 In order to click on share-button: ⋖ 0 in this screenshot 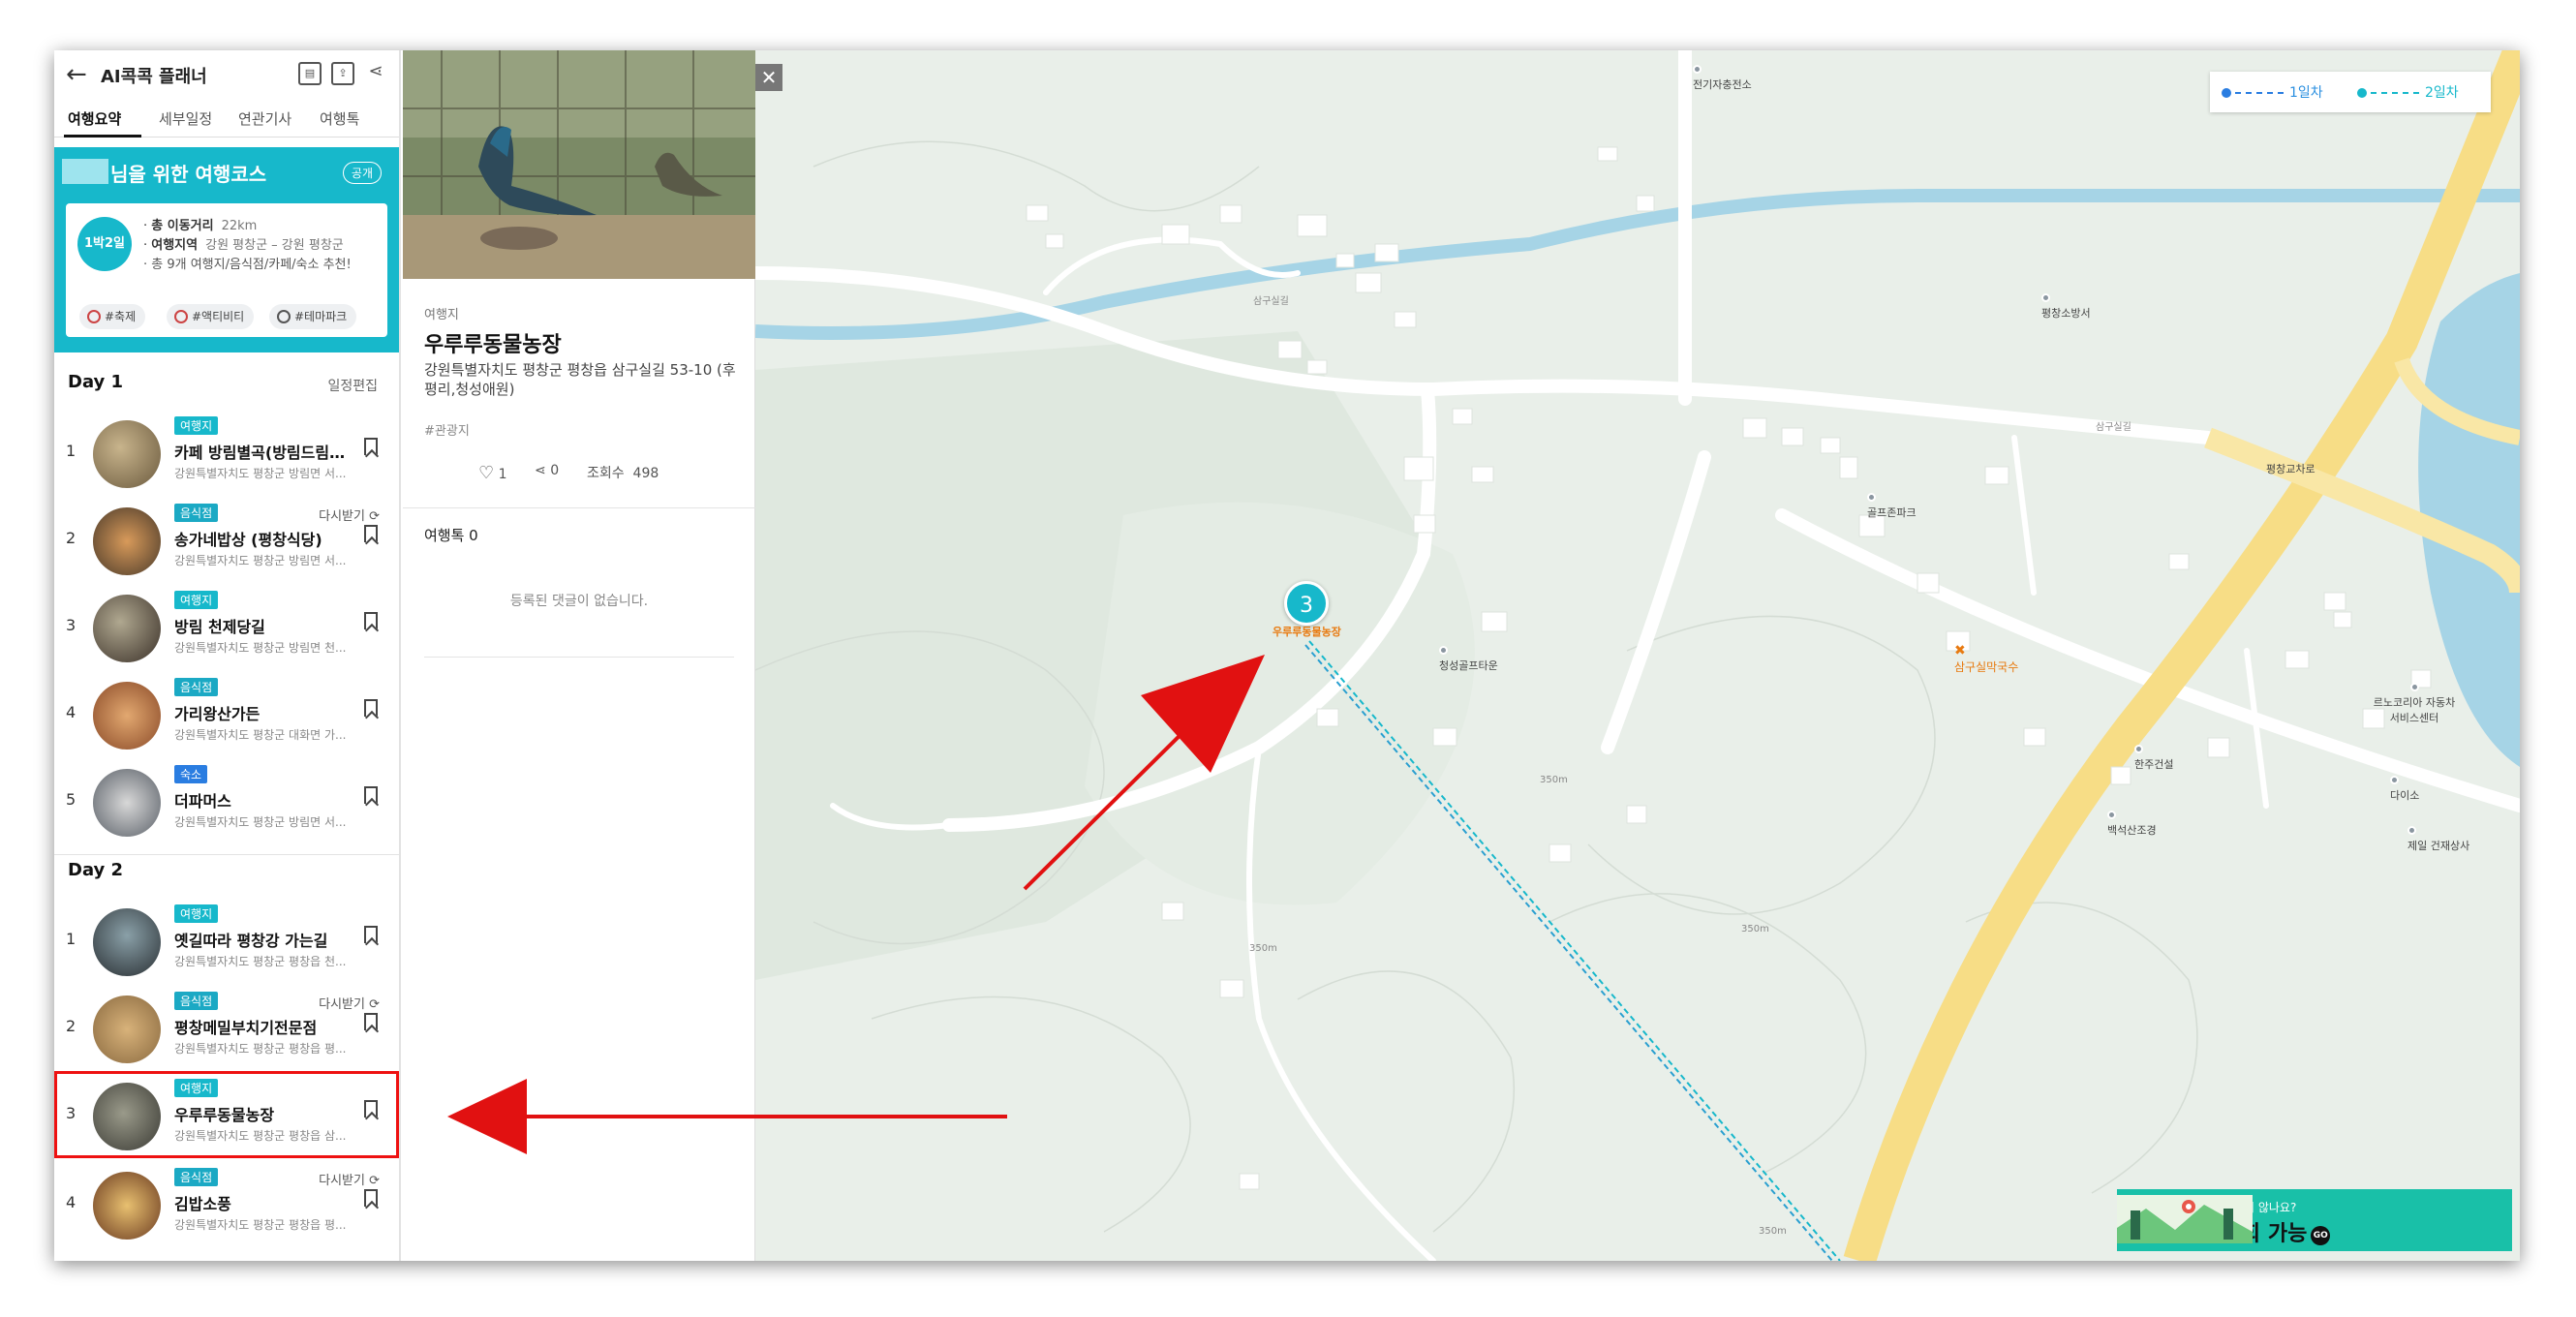, I will do `click(547, 470)`.